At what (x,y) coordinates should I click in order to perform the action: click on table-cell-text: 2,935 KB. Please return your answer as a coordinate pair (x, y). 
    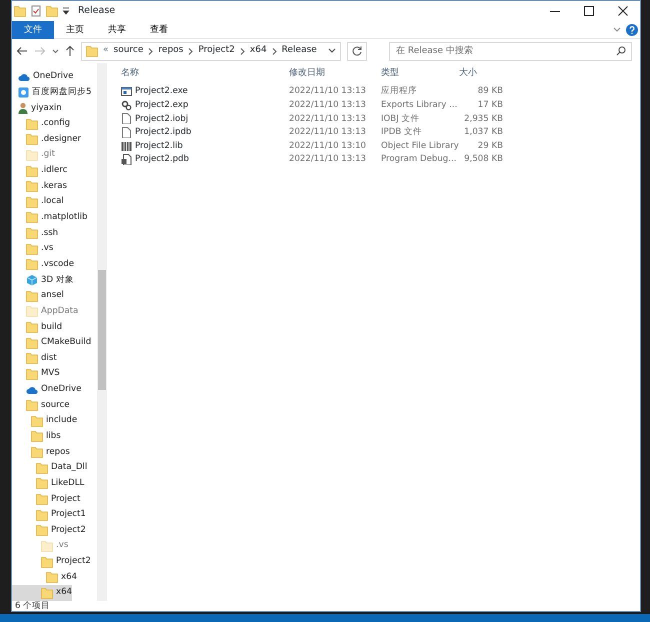
    Looking at the image, I should click on (483, 119).